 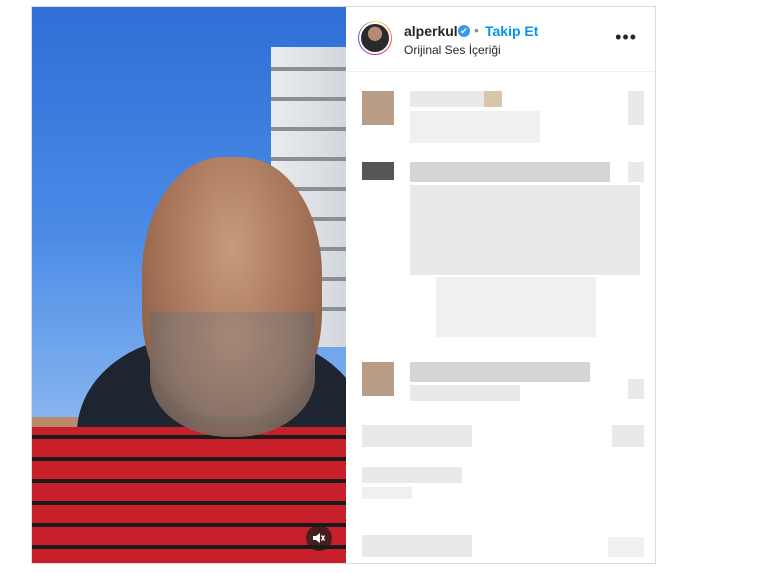 I want to click on username-link: alperkul, so click(x=431, y=31).